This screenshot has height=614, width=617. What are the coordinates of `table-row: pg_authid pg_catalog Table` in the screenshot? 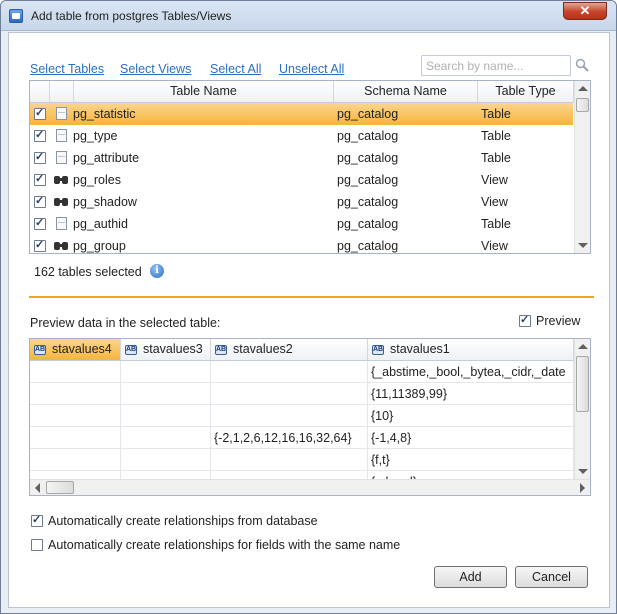 It's located at (301, 224).